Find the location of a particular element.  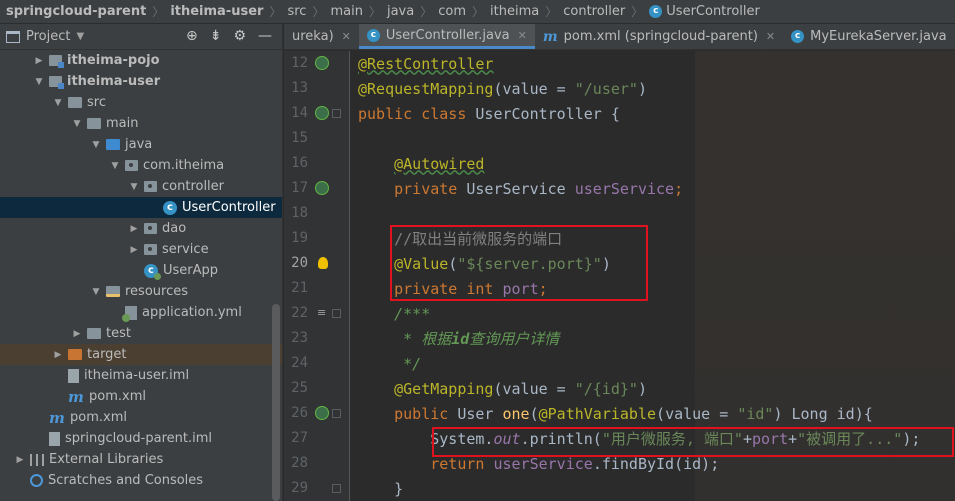

highlight-box-println is located at coordinates (693, 442).